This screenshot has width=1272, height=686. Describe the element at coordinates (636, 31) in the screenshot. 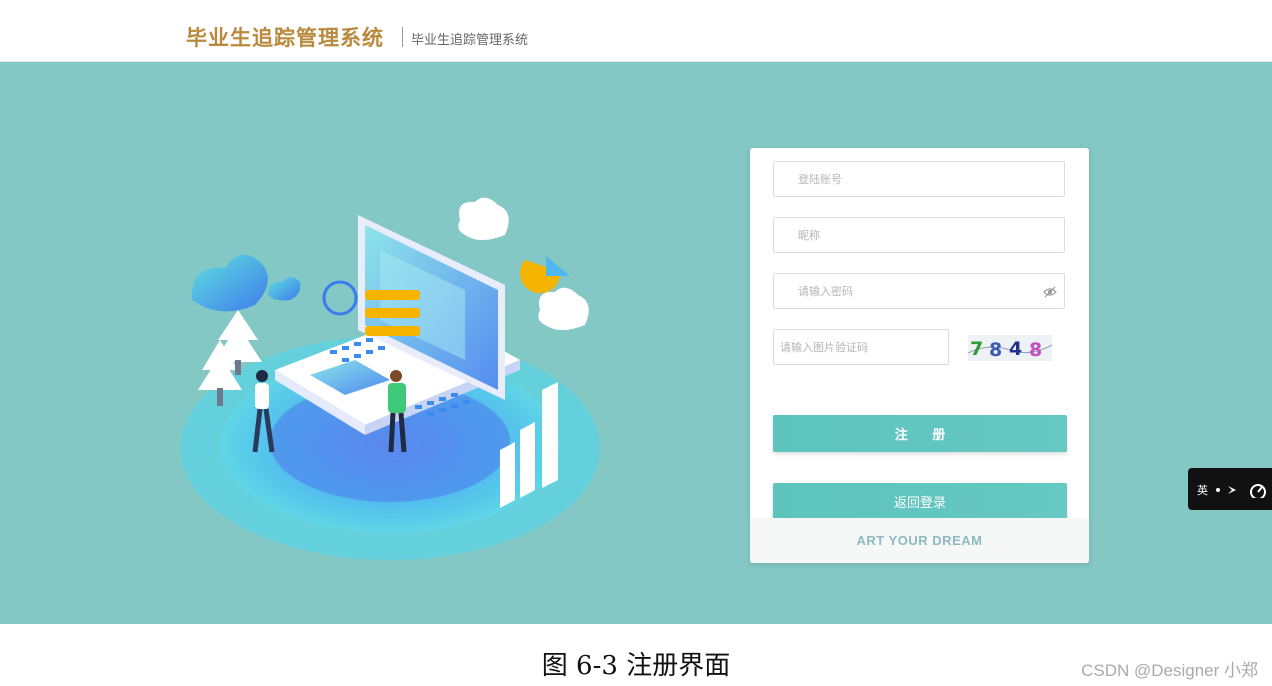

I see `top-header: 毕业生追踪管理系统 毕业生追踪管理系统` at that location.